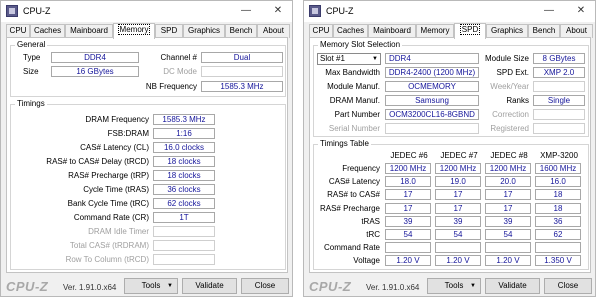 The image size is (596, 297). What do you see at coordinates (509, 86) in the screenshot?
I see `week-year-label: Week/Year` at bounding box center [509, 86].